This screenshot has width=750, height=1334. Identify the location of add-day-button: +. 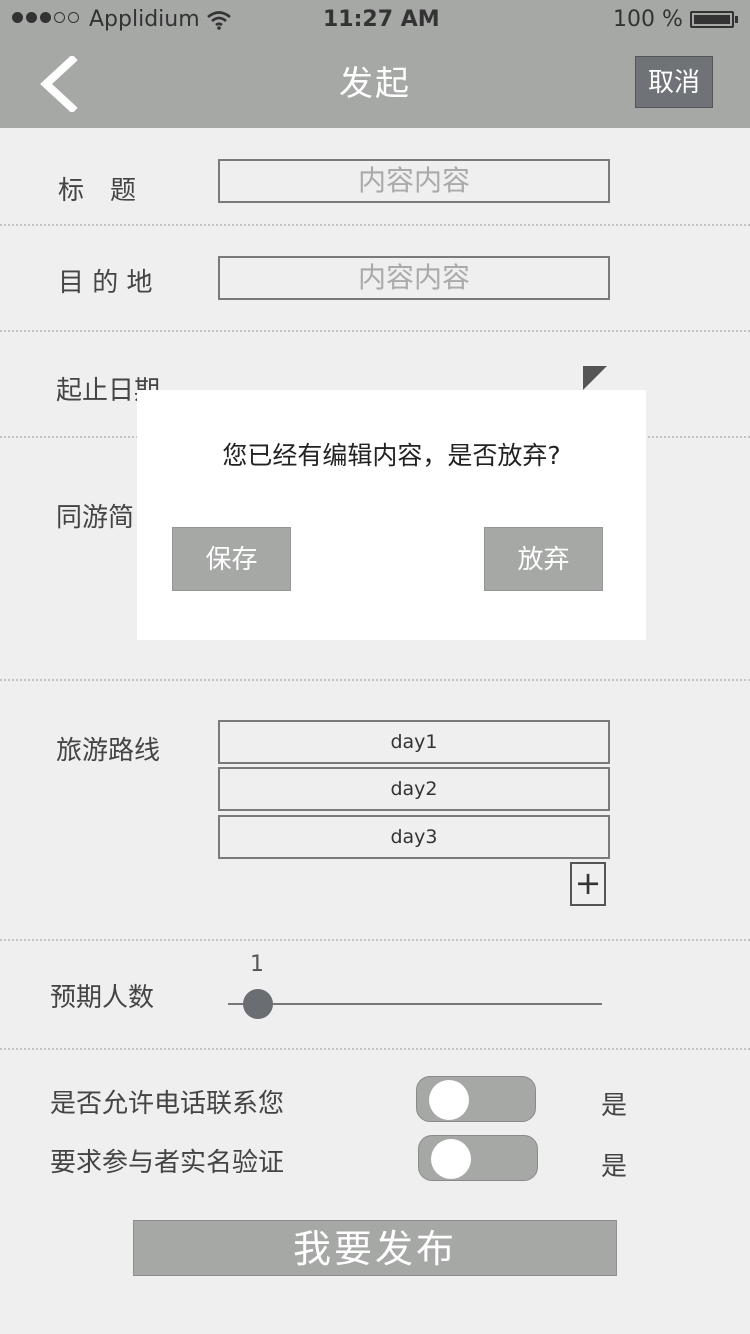
(588, 884).